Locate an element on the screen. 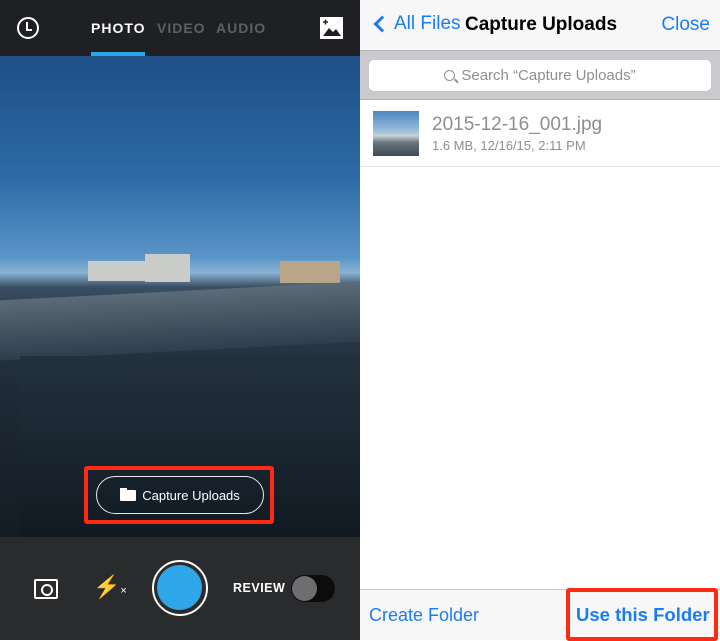 This screenshot has height=641, width=720. back-button: All Files is located at coordinates (415, 24).